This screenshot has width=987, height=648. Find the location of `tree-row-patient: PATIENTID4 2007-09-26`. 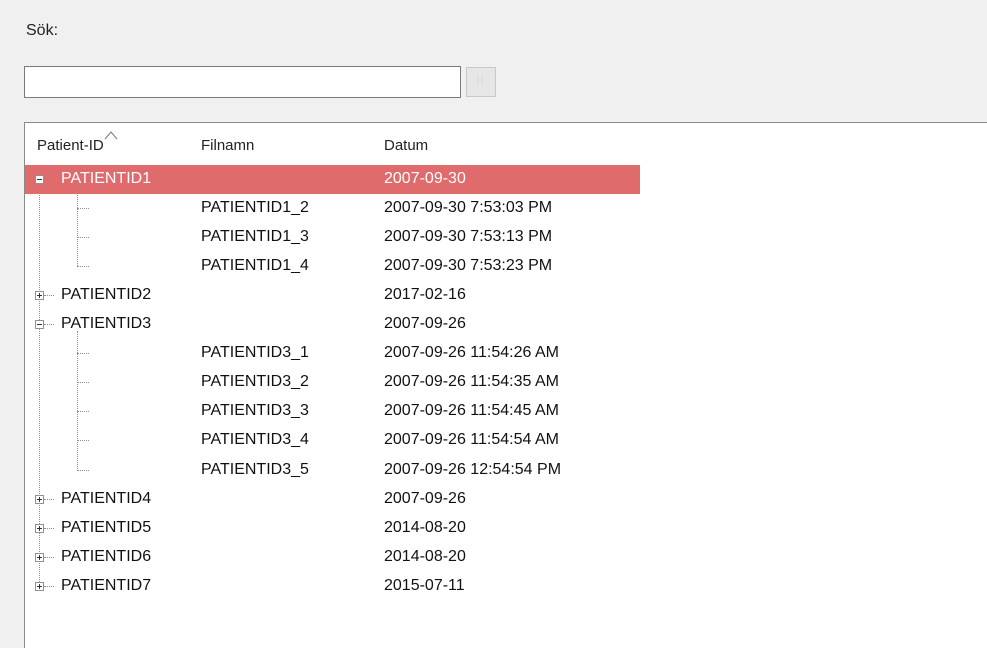

tree-row-patient: PATIENTID4 2007-09-26 is located at coordinates (332, 499).